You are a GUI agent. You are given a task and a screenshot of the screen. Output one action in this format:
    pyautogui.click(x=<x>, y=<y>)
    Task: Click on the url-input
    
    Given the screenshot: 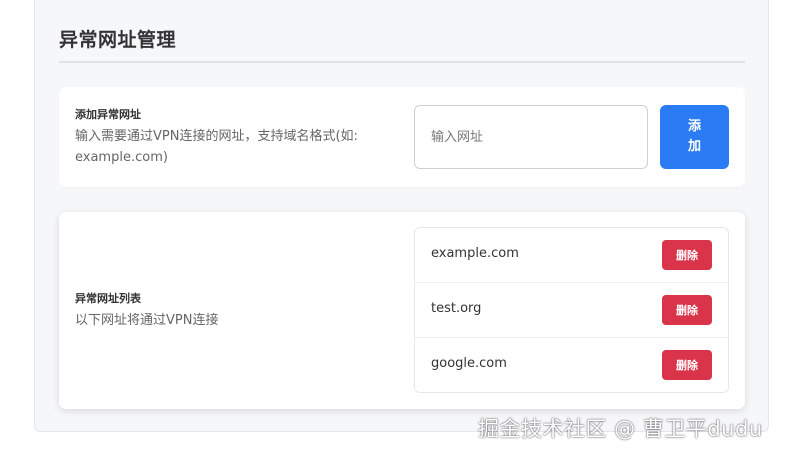 What is the action you would take?
    pyautogui.click(x=531, y=137)
    